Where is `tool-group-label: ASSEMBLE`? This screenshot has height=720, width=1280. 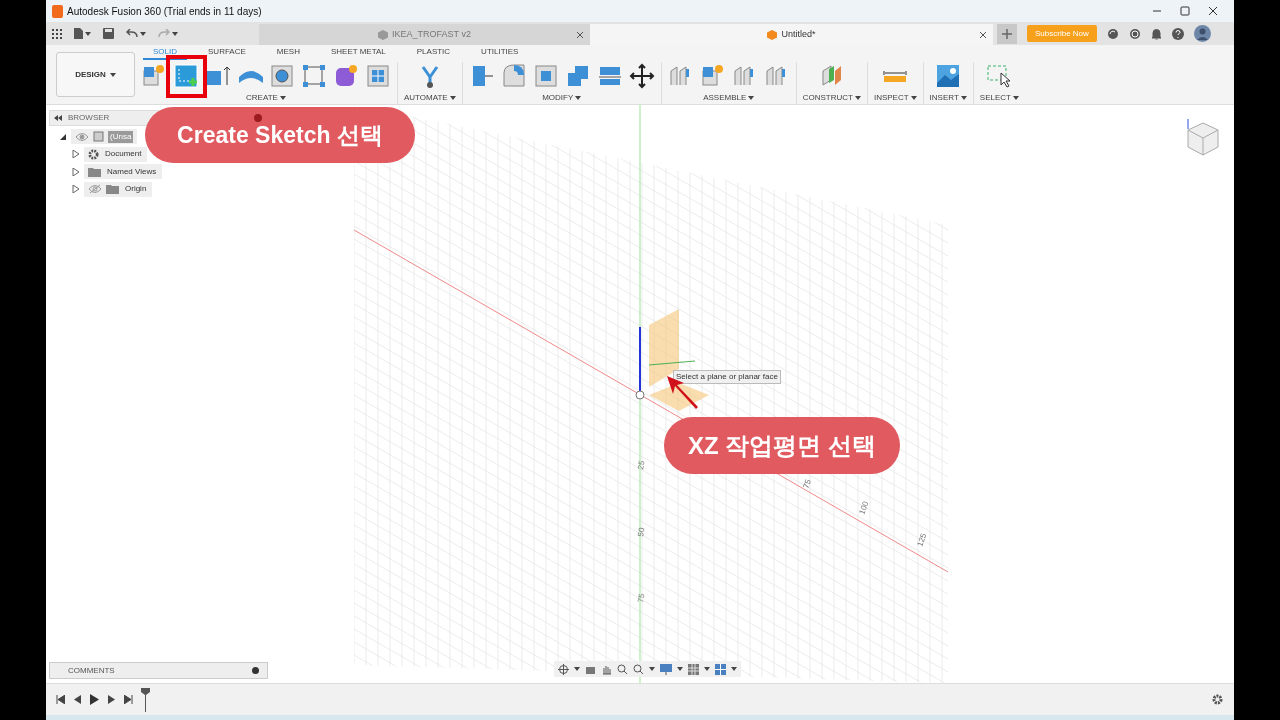
tool-group-label: ASSEMBLE is located at coordinates (729, 98).